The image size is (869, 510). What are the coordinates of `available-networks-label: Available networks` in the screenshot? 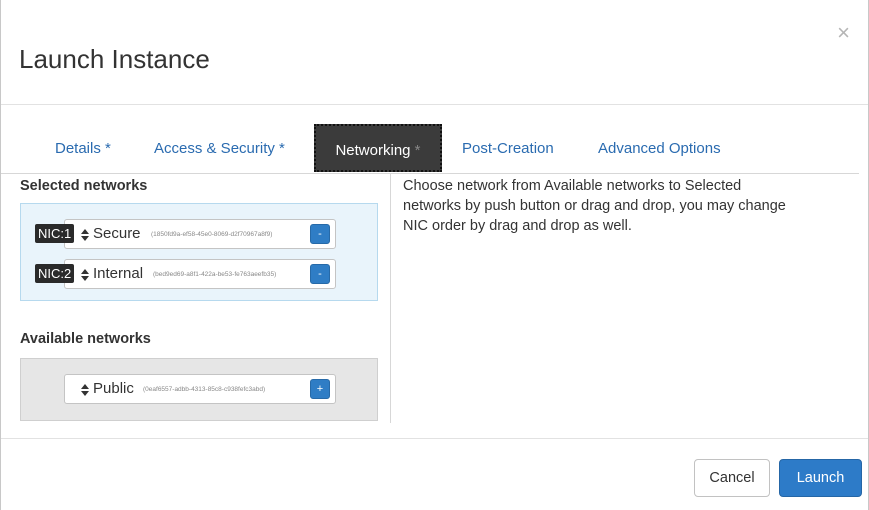 It's located at (85, 339).